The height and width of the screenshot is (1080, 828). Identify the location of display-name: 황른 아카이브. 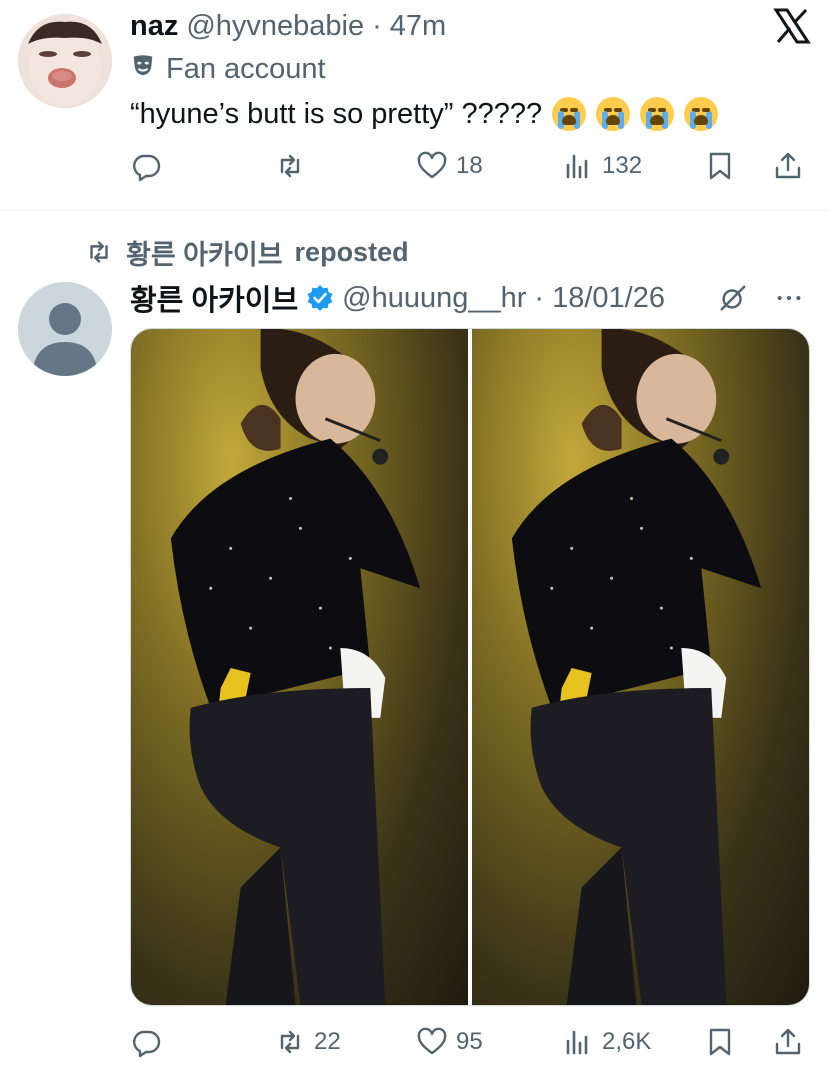
(214, 298).